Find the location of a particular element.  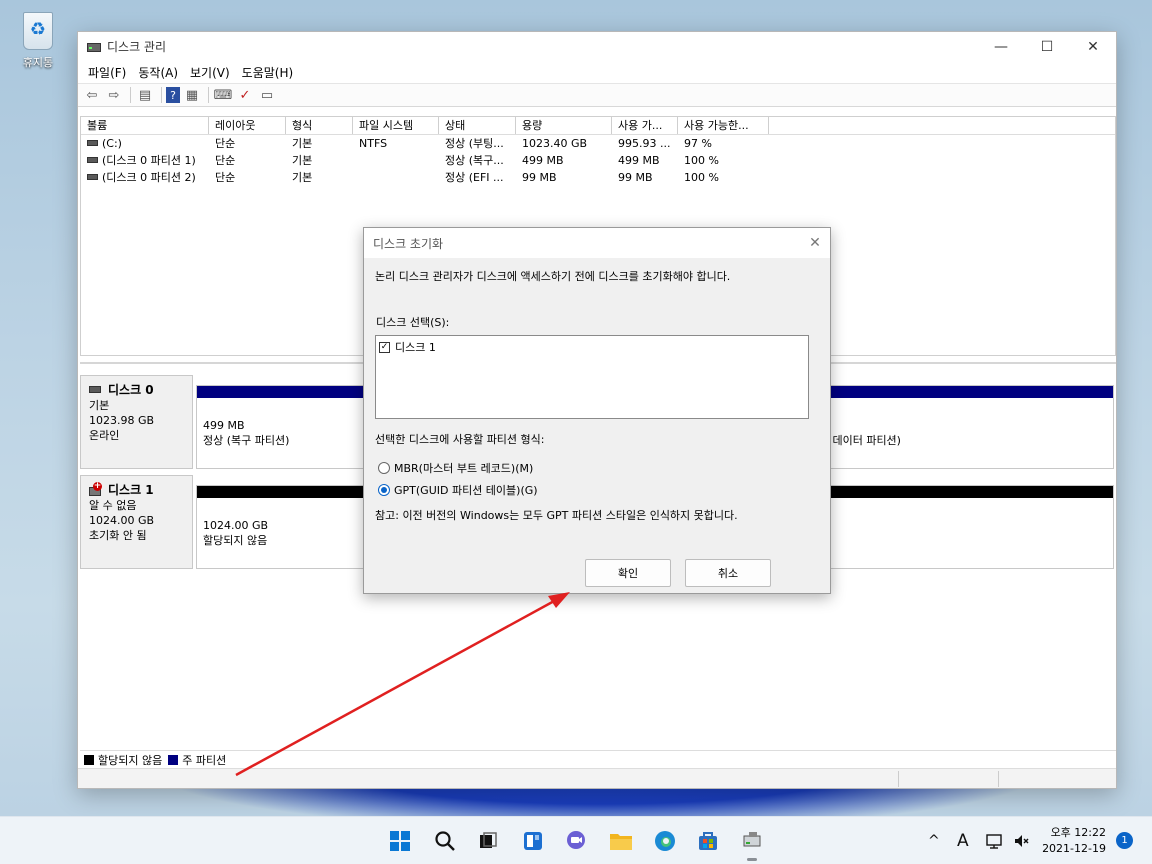

volume-file-system is located at coordinates (396, 177).